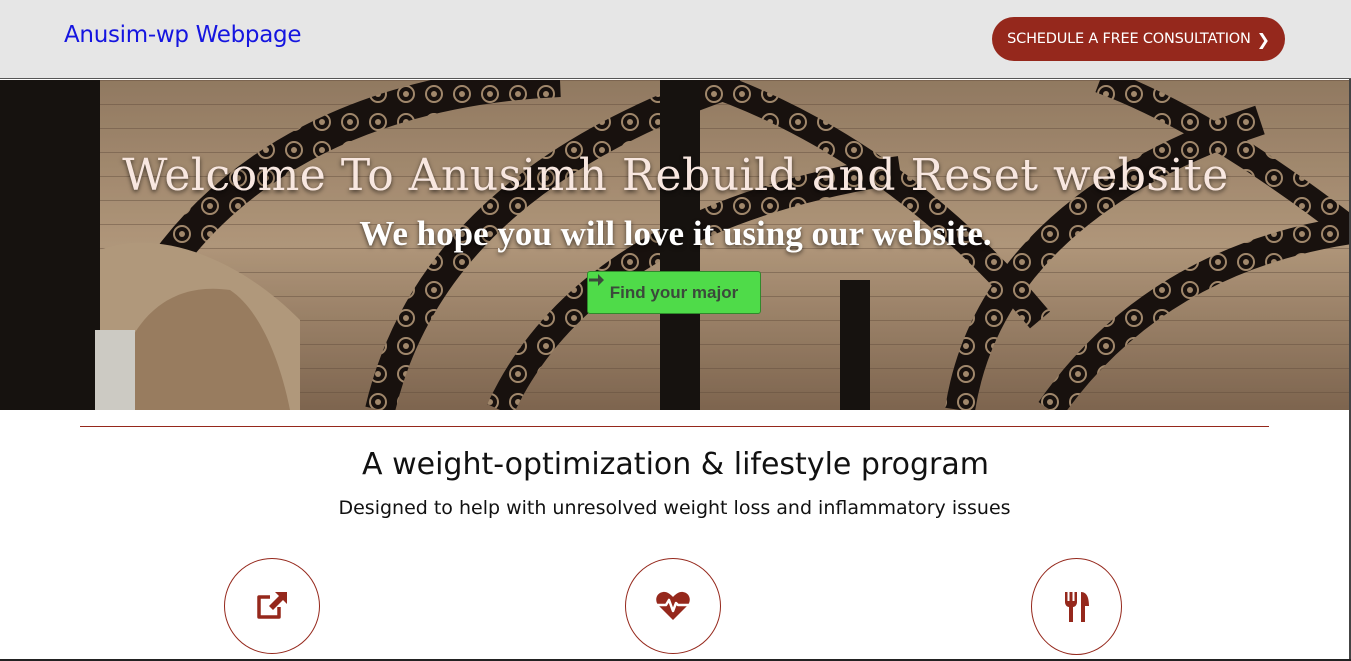  I want to click on heartbeat-icon, so click(673, 605).